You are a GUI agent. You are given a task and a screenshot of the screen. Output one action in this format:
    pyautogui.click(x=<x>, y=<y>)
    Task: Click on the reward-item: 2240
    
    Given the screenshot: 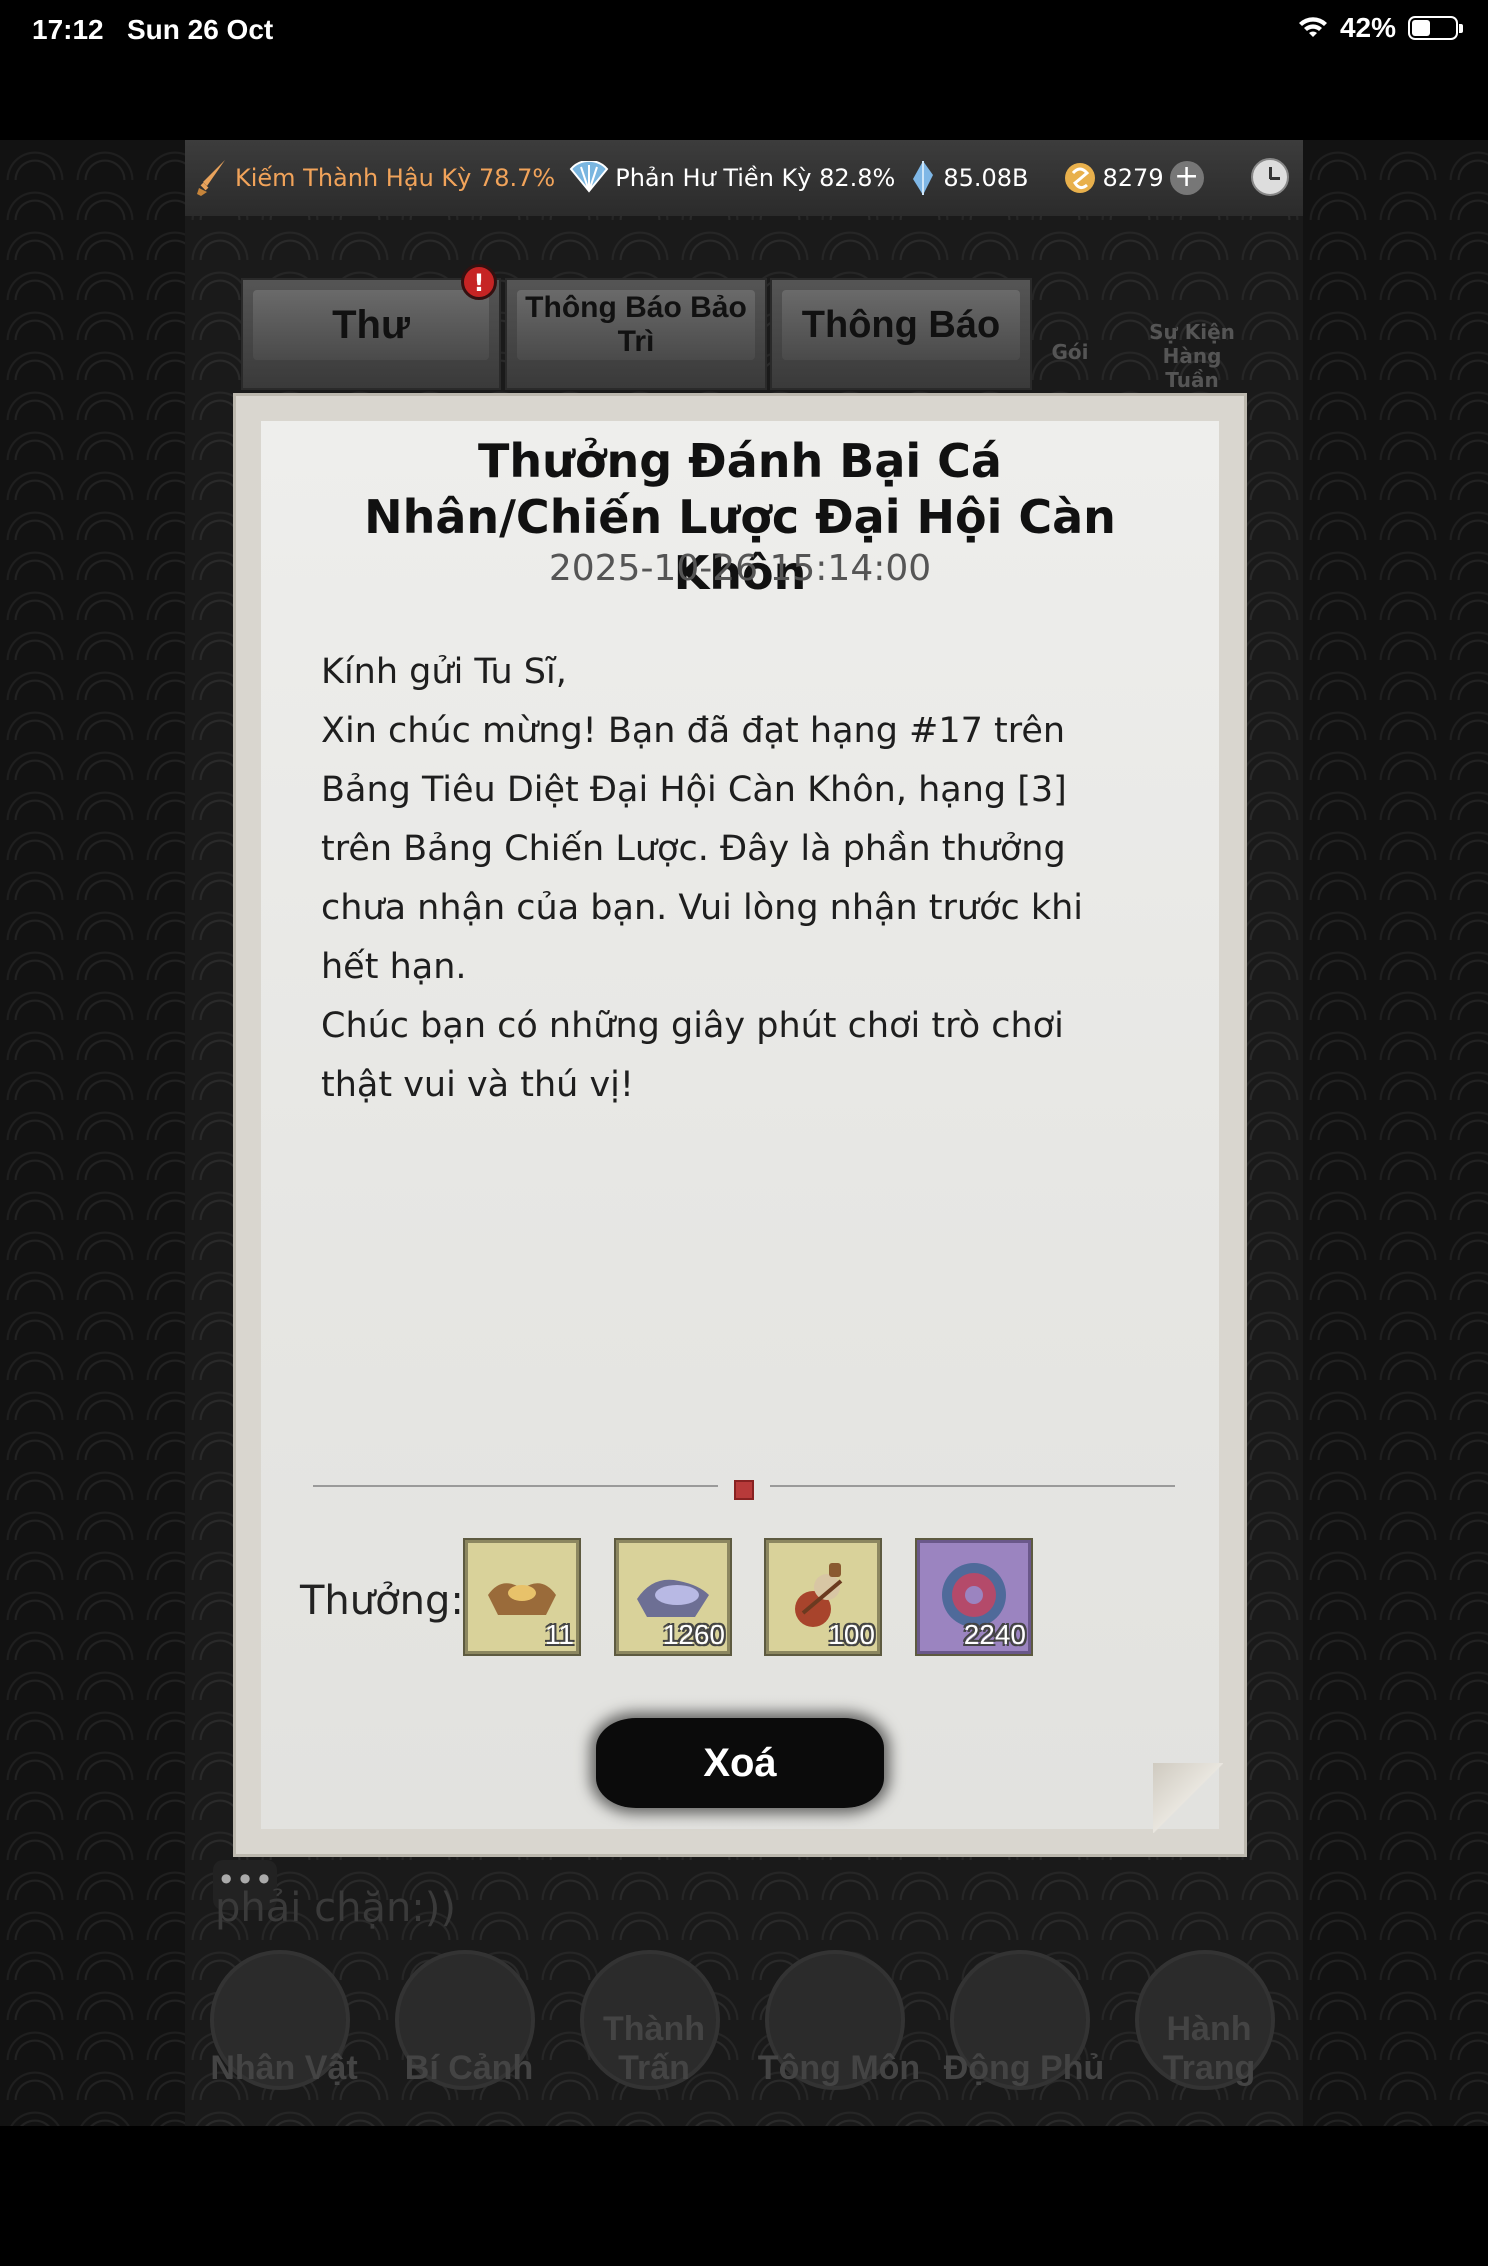 What is the action you would take?
    pyautogui.click(x=974, y=1597)
    